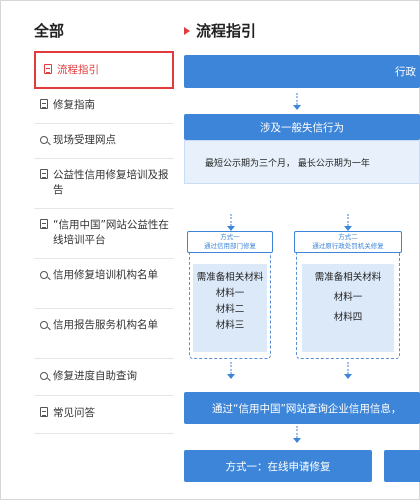 The height and width of the screenshot is (500, 420). Describe the element at coordinates (348, 317) in the screenshot. I see `method2-material: 材料四` at that location.